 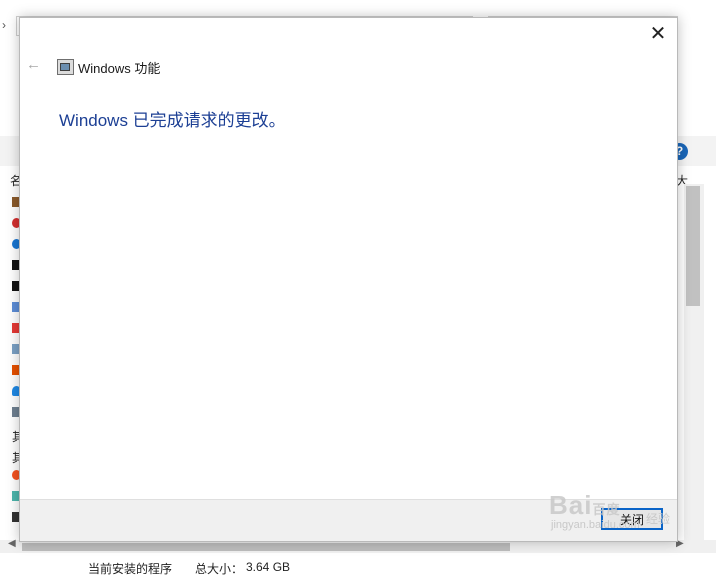 What do you see at coordinates (119, 68) in the screenshot?
I see `dialog-title: Windows 功能` at bounding box center [119, 68].